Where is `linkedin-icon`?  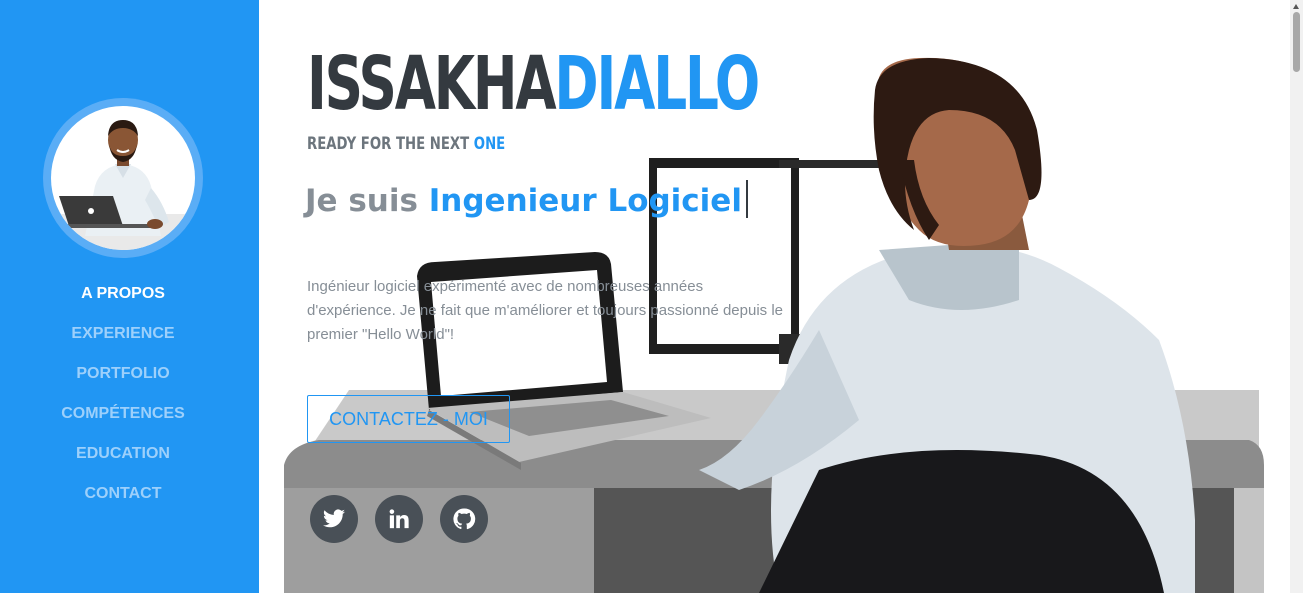
linkedin-icon is located at coordinates (399, 519).